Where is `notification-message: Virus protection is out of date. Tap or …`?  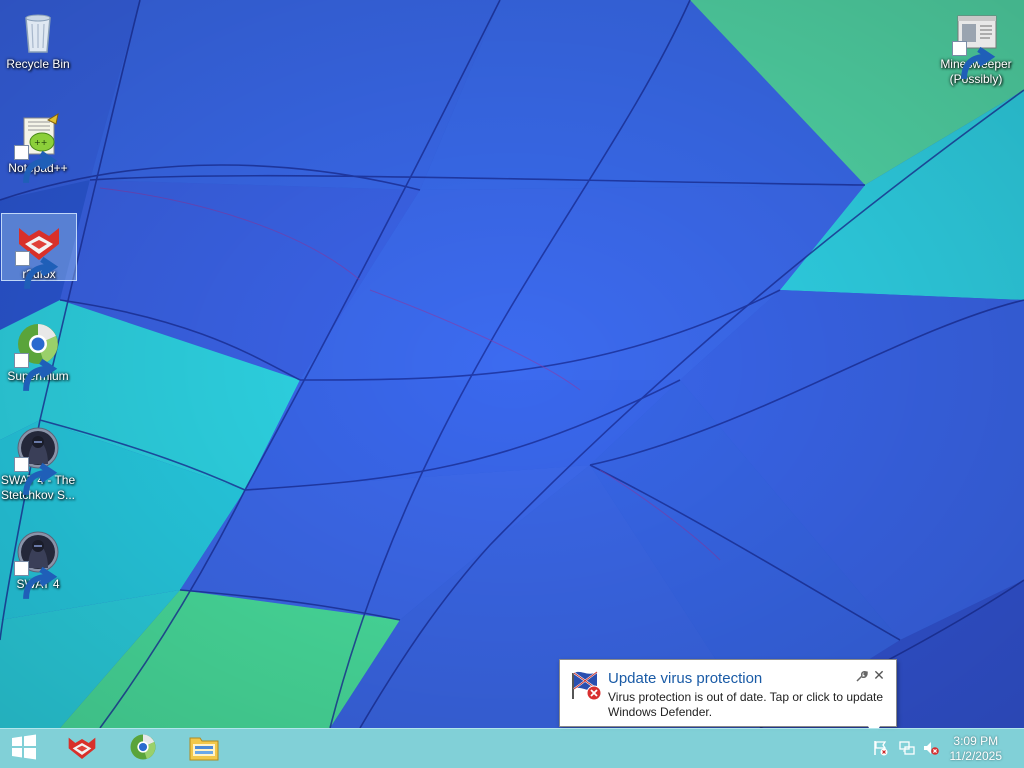
notification-message: Virus protection is out of date. Tap or … is located at coordinates (746, 704).